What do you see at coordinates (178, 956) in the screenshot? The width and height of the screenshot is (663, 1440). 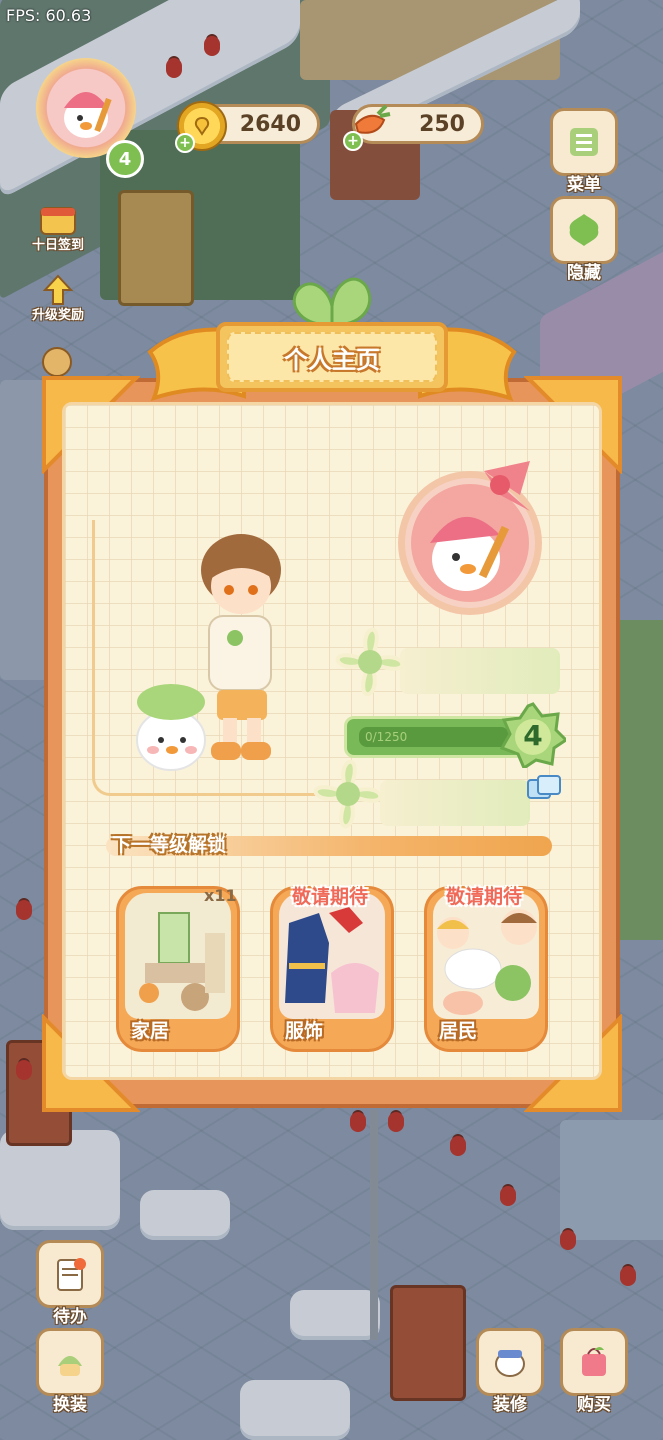 I see `furniture-art` at bounding box center [178, 956].